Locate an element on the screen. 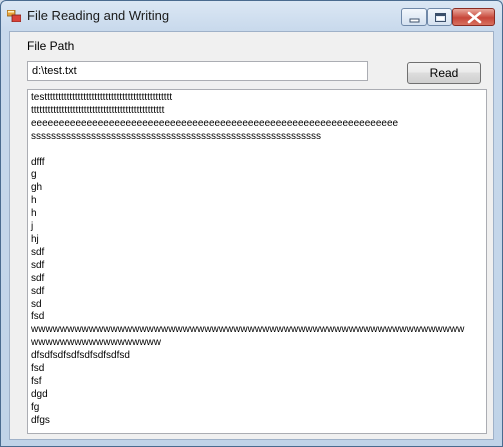 The width and height of the screenshot is (503, 447). read-button: Read is located at coordinates (444, 73).